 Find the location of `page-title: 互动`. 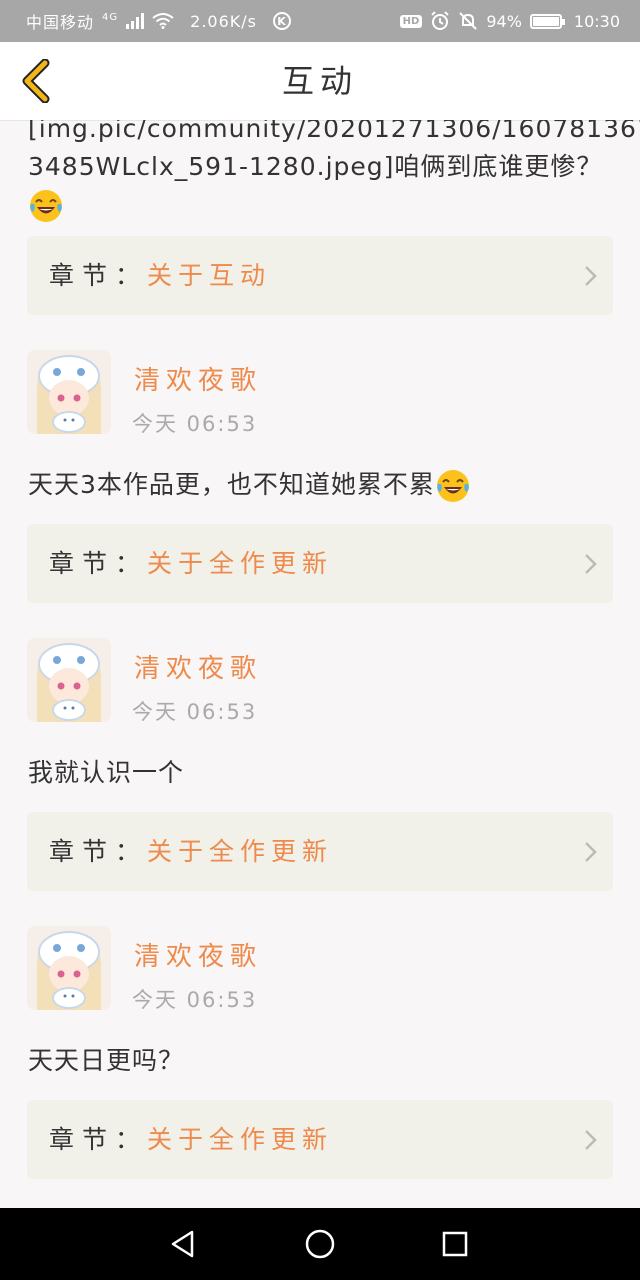

page-title: 互动 is located at coordinates (319, 81).